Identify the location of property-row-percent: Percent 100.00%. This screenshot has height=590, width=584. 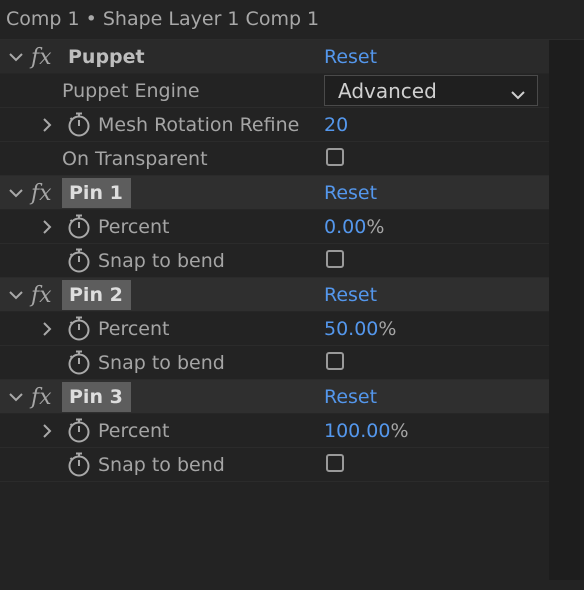
(274, 431).